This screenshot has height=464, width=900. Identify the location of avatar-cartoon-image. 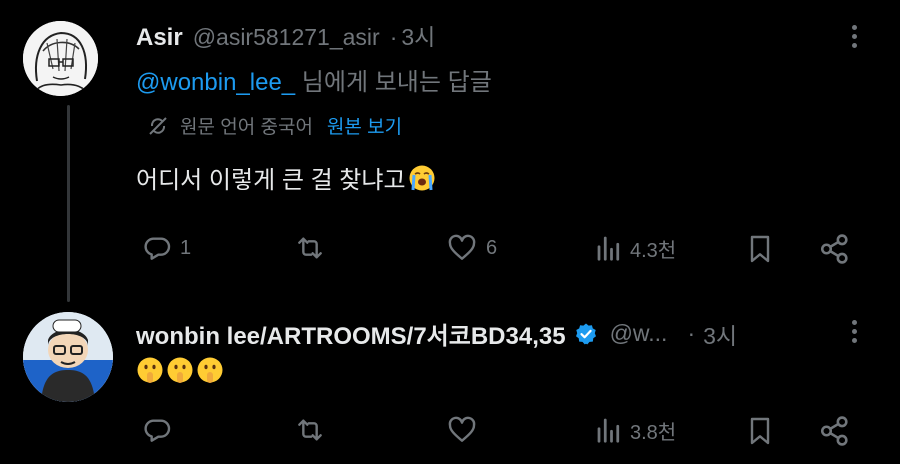
(68, 357).